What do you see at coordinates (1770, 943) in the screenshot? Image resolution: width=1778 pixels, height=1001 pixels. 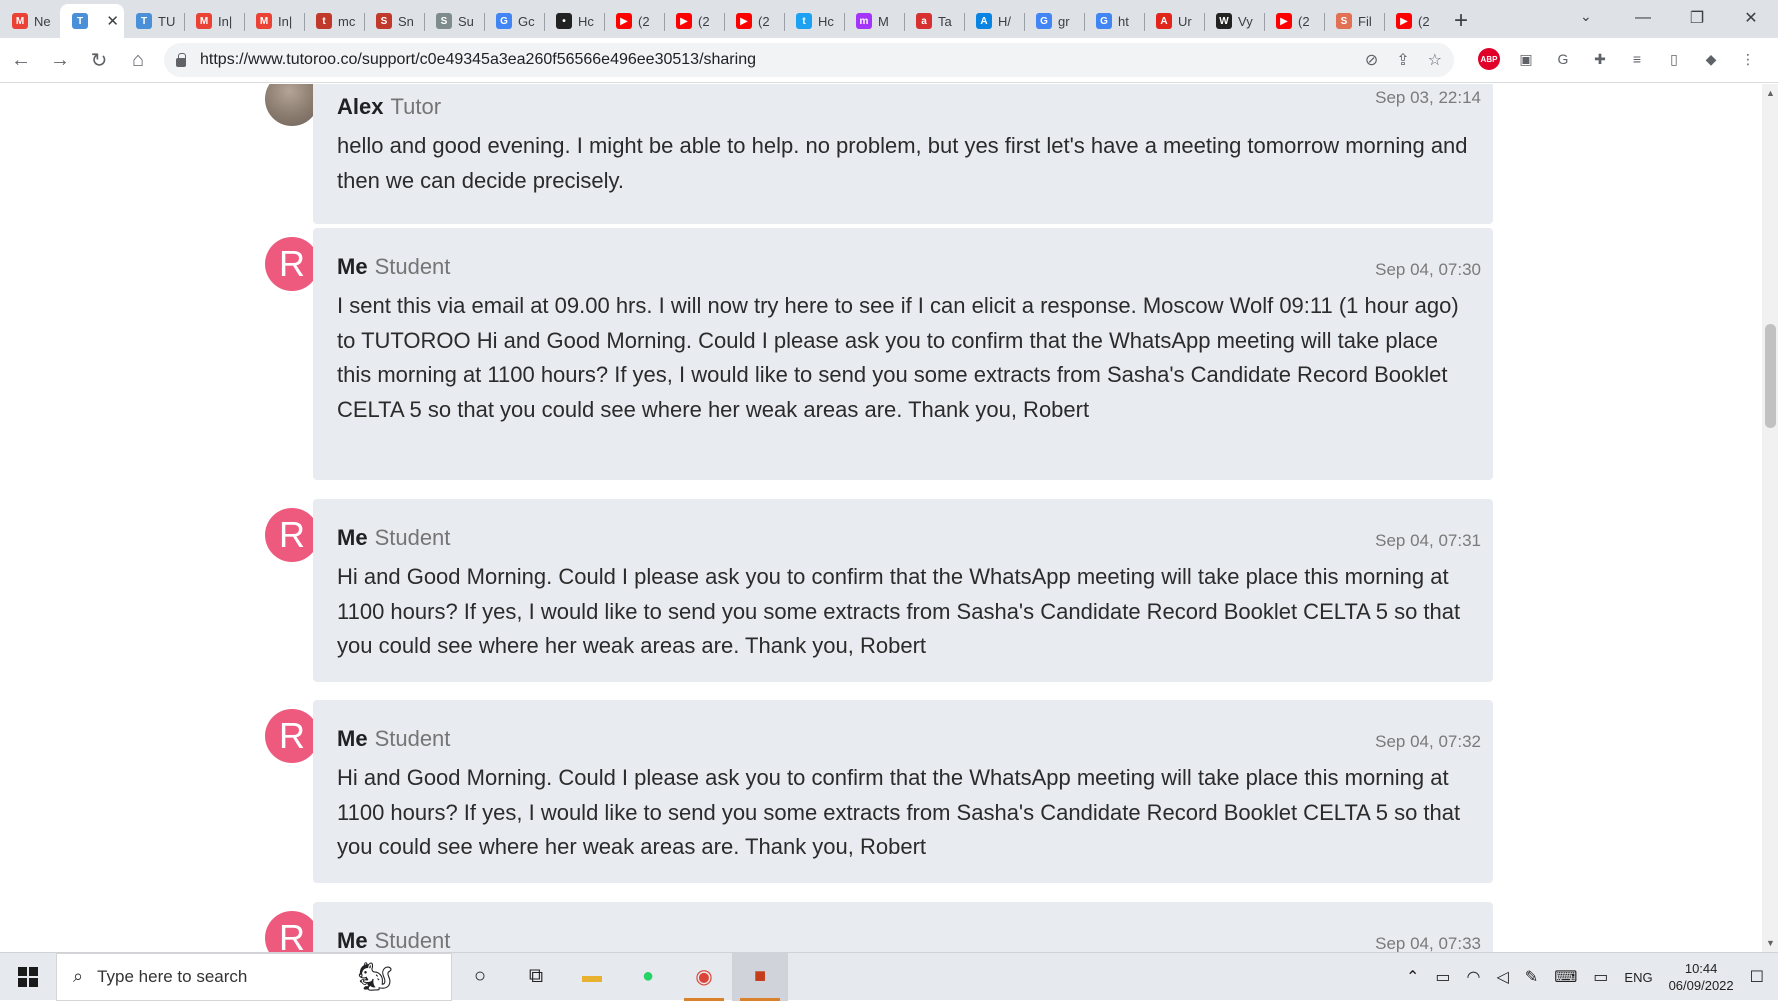 I see `scroll-down-icon: ▼` at bounding box center [1770, 943].